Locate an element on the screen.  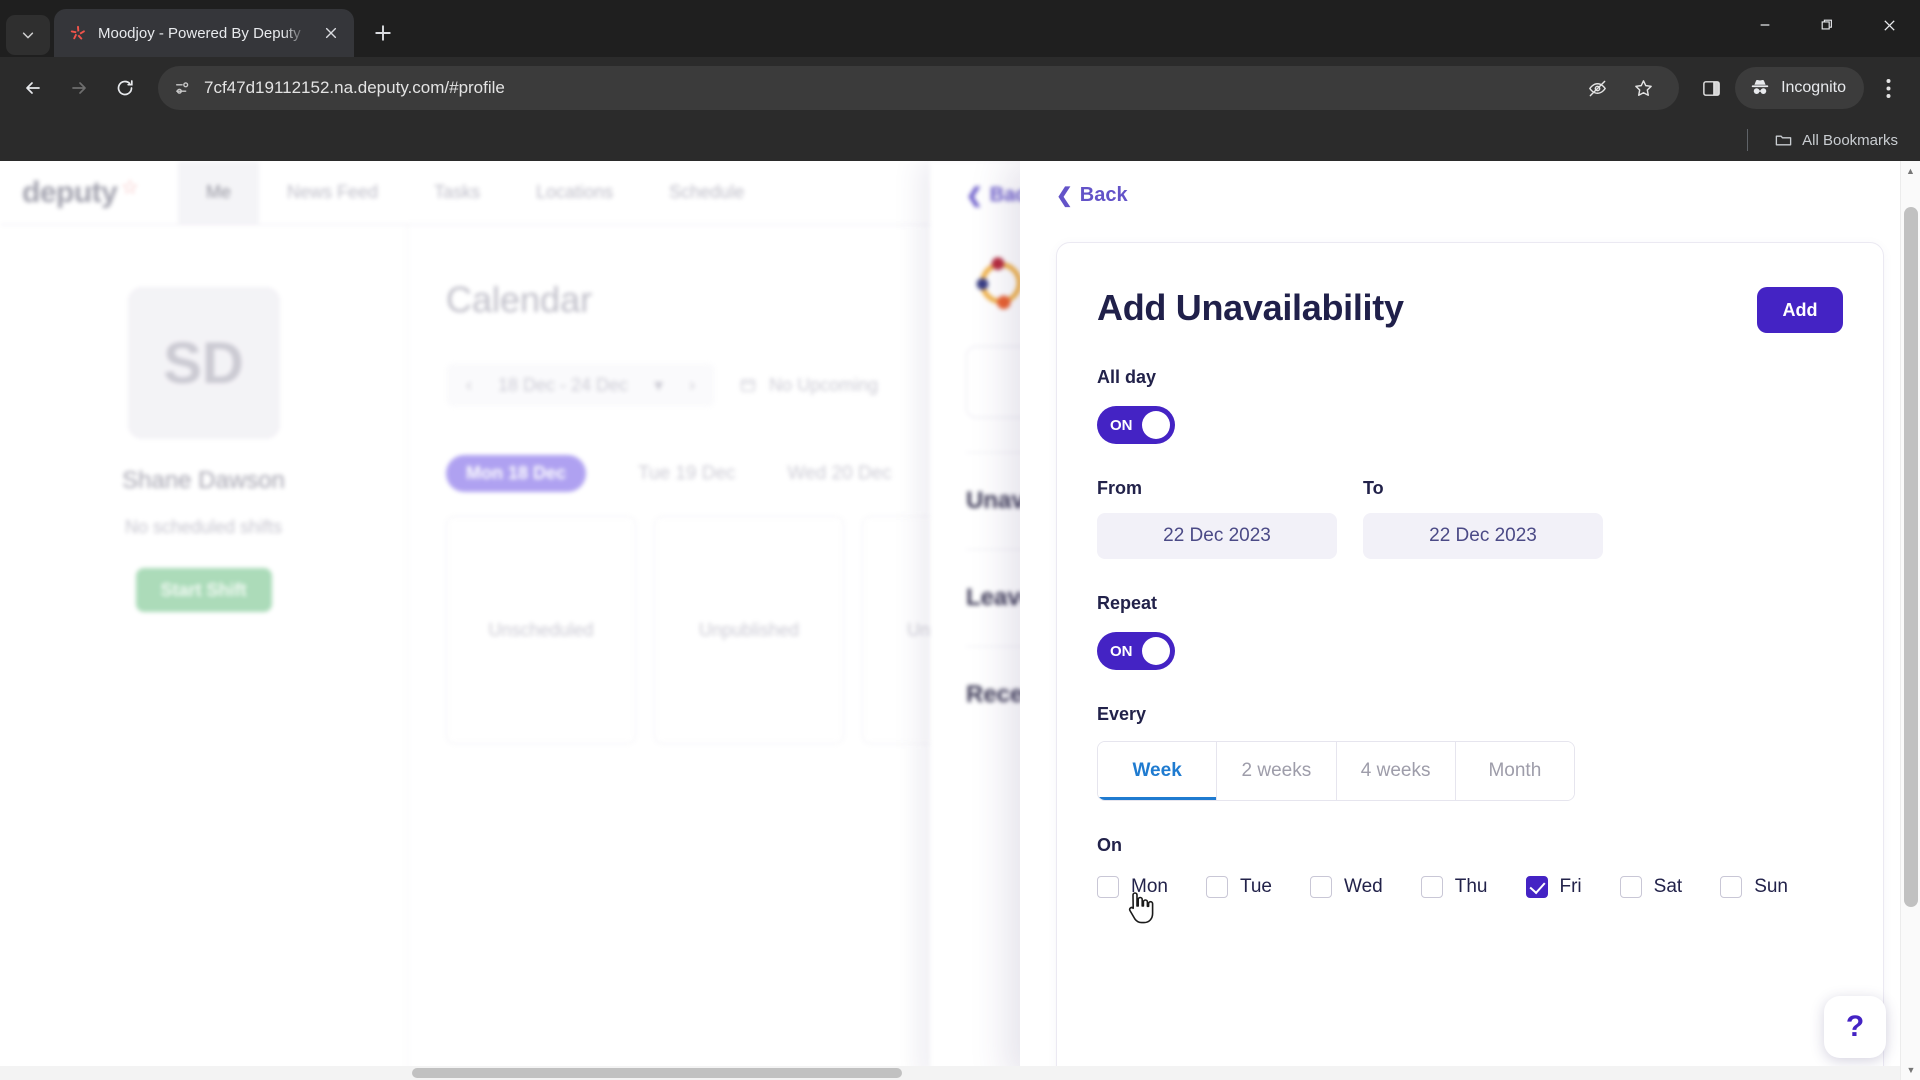
day-label: Fri is located at coordinates (1570, 886).